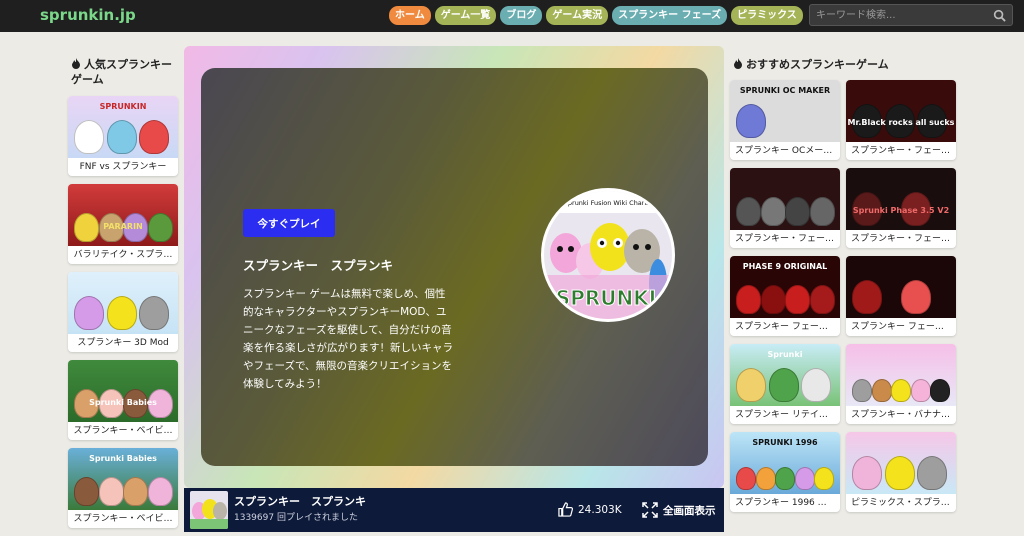  Describe the element at coordinates (577, 15) in the screenshot. I see `nav-item-3: ゲーム実況` at that location.